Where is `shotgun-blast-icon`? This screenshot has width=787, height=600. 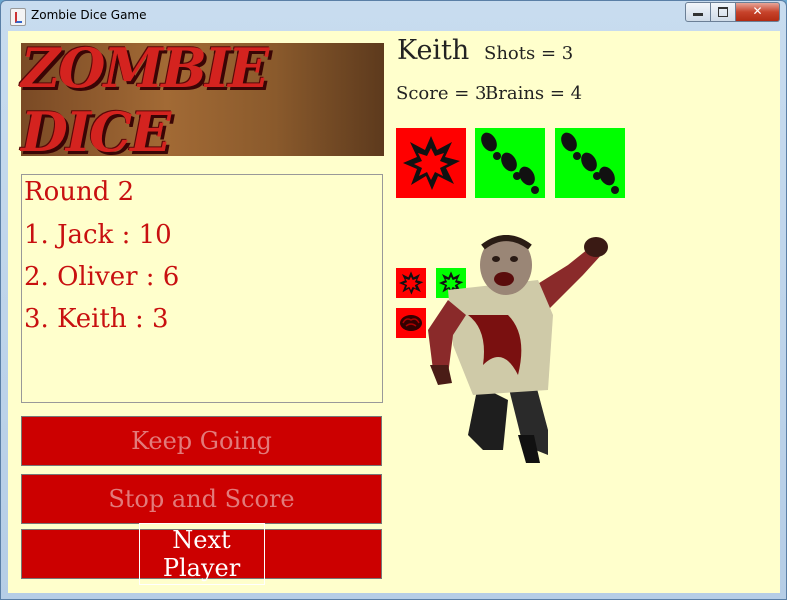 shotgun-blast-icon is located at coordinates (431, 163).